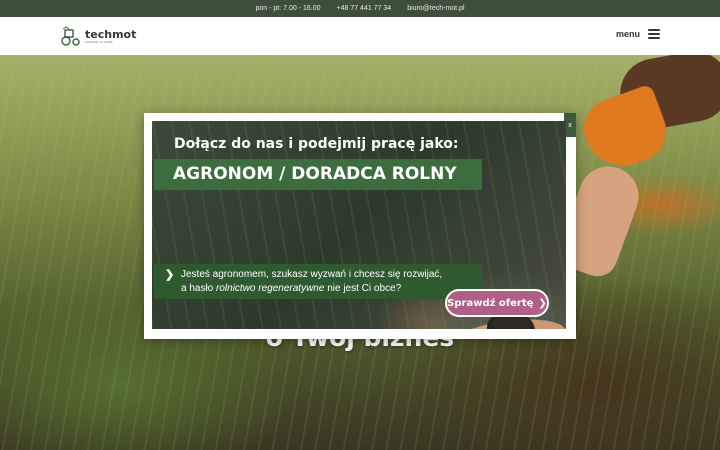 The image size is (720, 450). What do you see at coordinates (288, 8) in the screenshot?
I see `opening-hours: pon - pt: 7.00 - 16.00` at bounding box center [288, 8].